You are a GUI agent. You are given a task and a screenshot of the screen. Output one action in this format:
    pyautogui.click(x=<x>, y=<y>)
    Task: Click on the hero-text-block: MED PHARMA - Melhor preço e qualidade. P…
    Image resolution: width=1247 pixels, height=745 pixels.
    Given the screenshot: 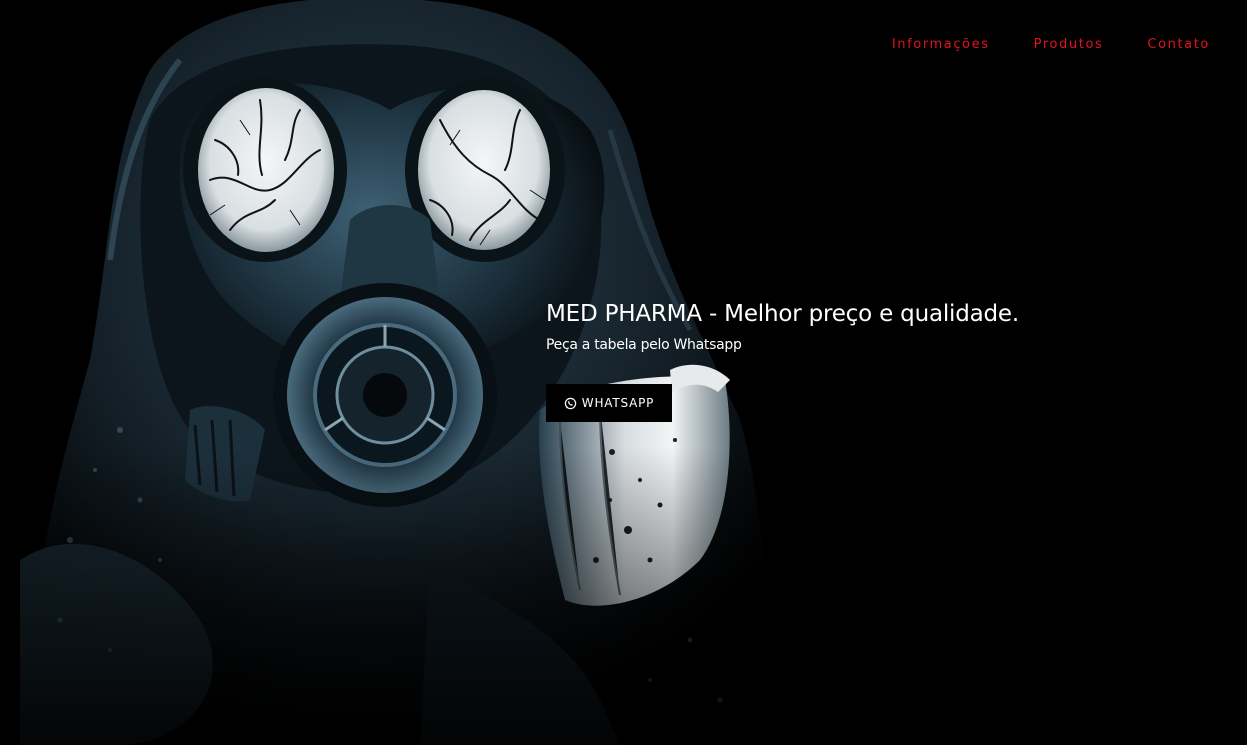 What is the action you would take?
    pyautogui.click(x=826, y=326)
    